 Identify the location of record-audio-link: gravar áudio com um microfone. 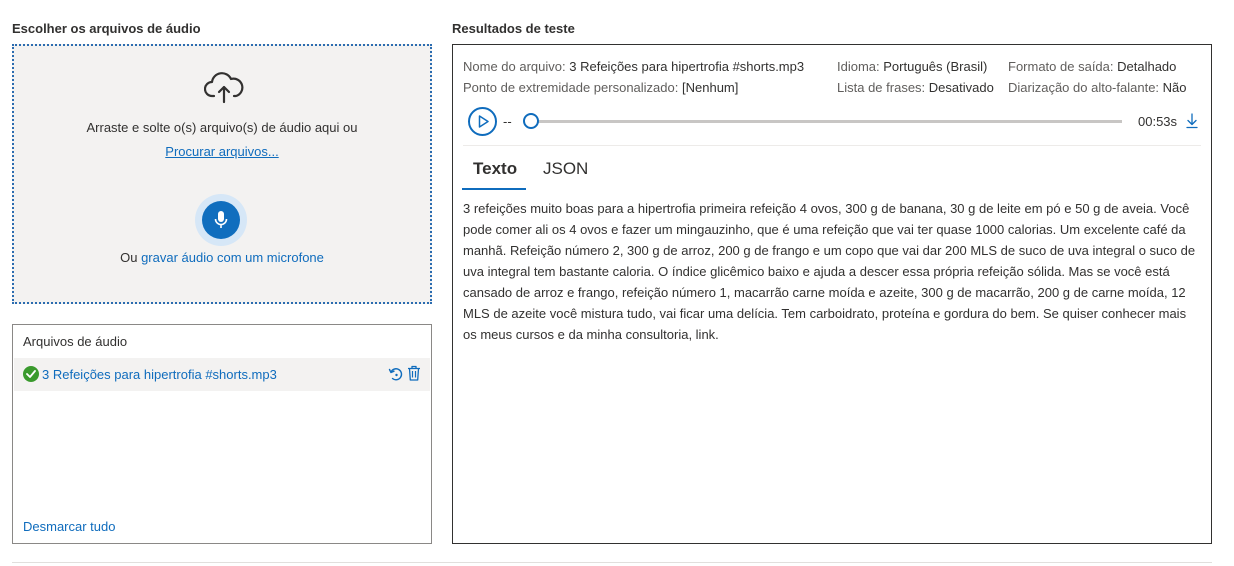
(232, 257).